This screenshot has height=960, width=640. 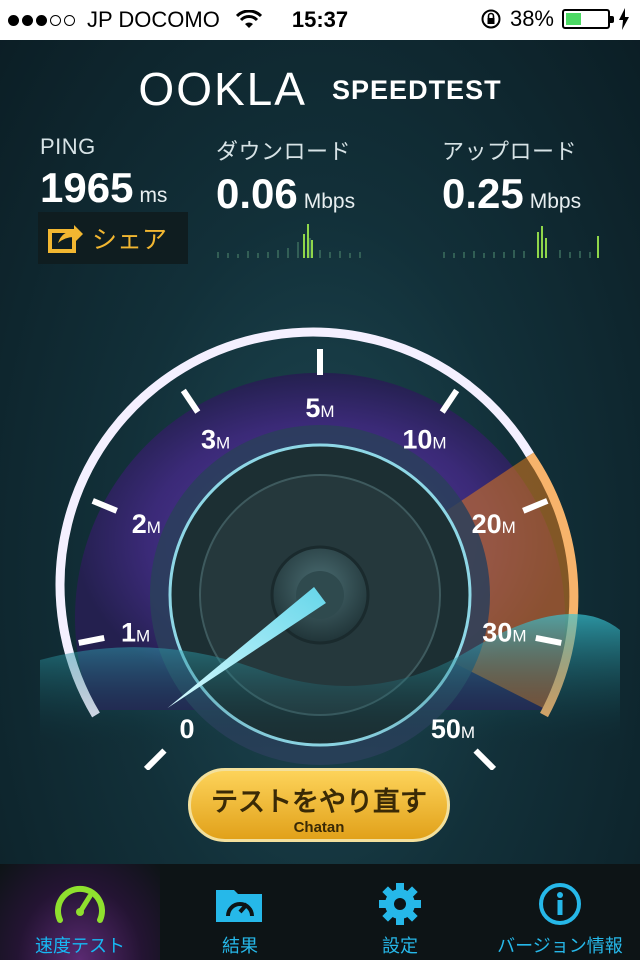 I want to click on upload-stat: アップロード 0.25 Mbps, so click(x=511, y=176).